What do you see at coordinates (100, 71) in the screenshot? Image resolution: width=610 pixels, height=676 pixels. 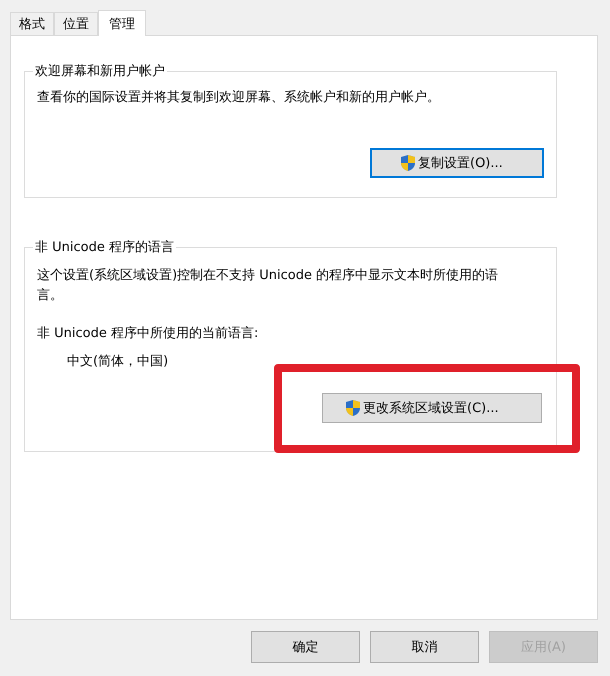 I see `group-title: 欢迎屏幕和新用户帐户` at bounding box center [100, 71].